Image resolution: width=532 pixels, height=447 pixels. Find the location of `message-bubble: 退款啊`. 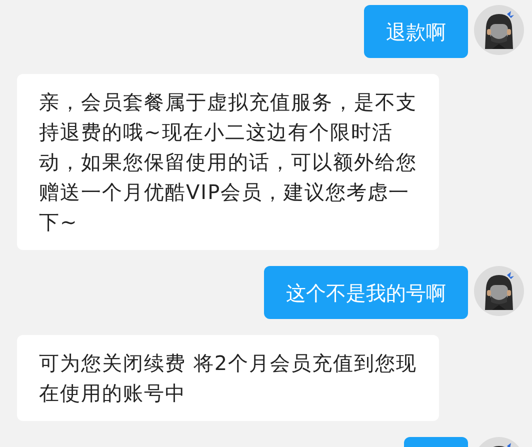

message-bubble: 退款啊 is located at coordinates (416, 31).